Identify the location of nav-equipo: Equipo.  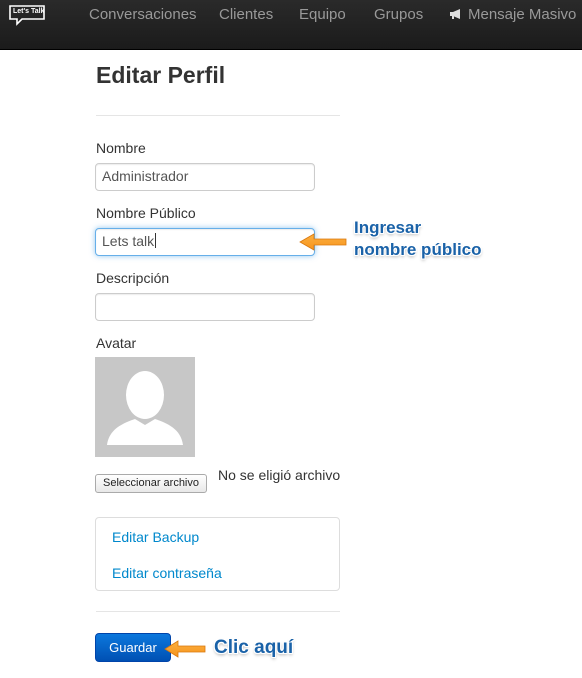
(322, 15).